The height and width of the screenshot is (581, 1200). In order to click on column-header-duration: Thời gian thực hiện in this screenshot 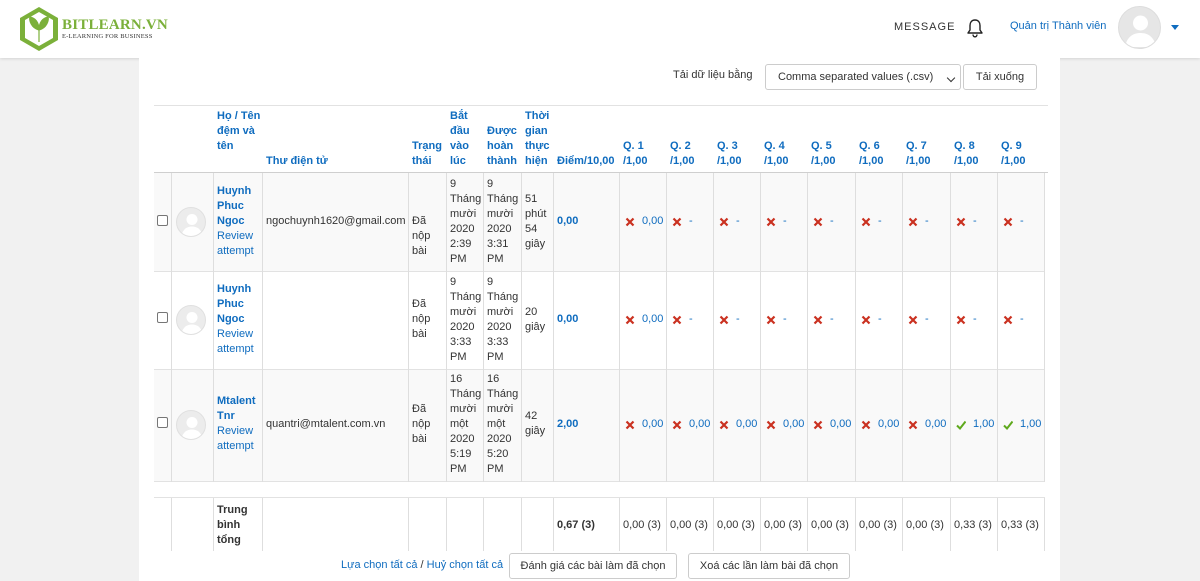, I will do `click(539, 139)`.